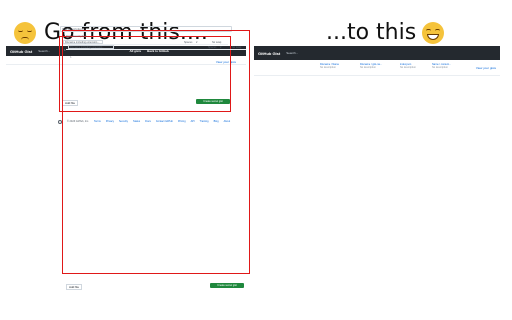  I want to click on recent-gist-item: Filename / gist-na... No description, so click(371, 66).